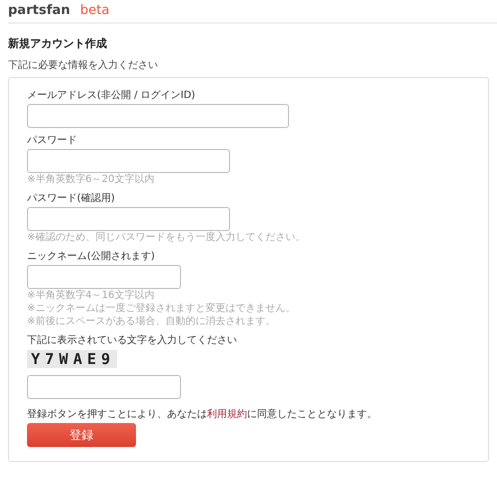 Image resolution: width=497 pixels, height=480 pixels. What do you see at coordinates (161, 308) in the screenshot?
I see `field-hint: ※ニックネームは一度ご登録されますと変更はできません。` at bounding box center [161, 308].